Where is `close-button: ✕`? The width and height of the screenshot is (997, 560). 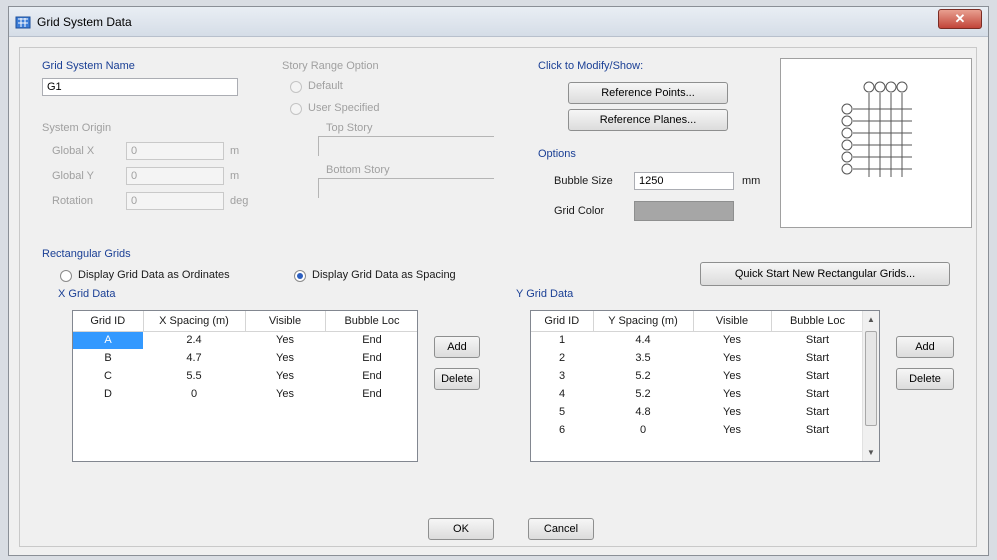
close-button: ✕ is located at coordinates (960, 19).